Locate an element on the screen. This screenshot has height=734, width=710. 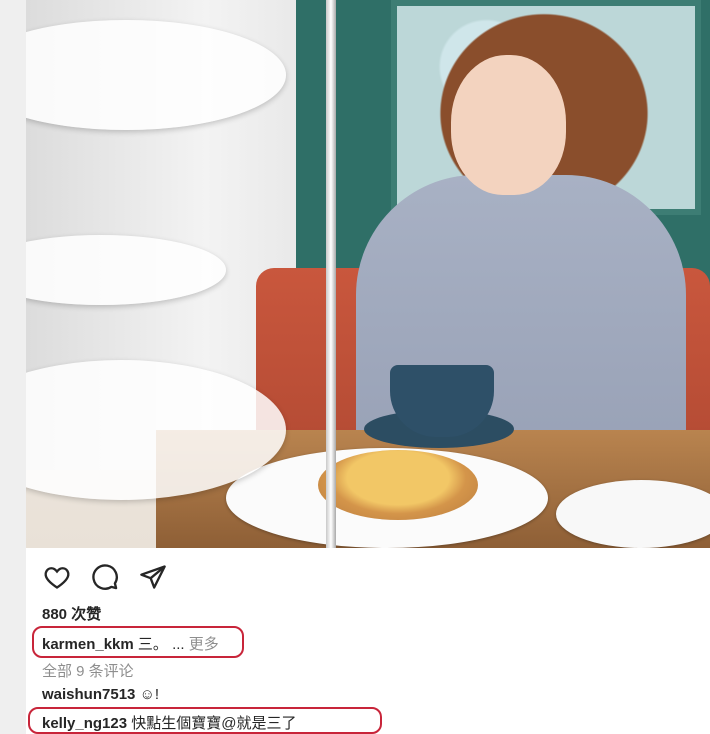
comment-username: waishun7513 is located at coordinates (88, 694).